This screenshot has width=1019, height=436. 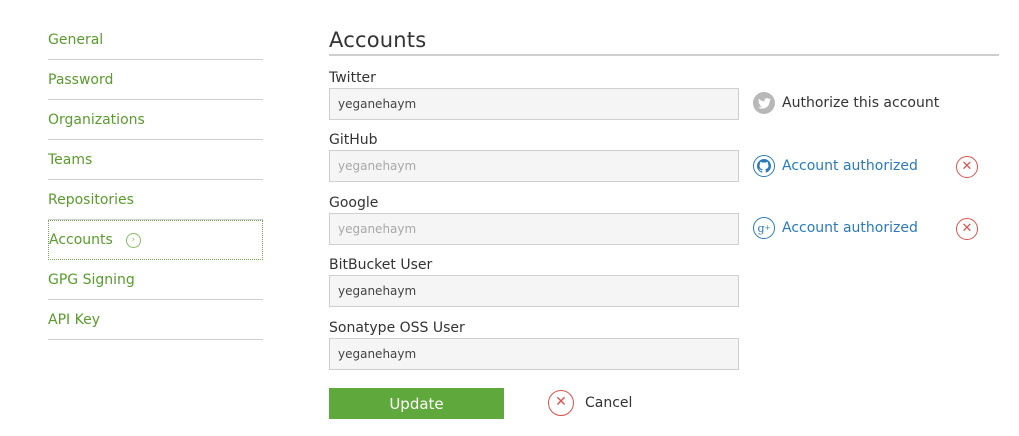 What do you see at coordinates (534, 354) in the screenshot?
I see `sonatype-input` at bounding box center [534, 354].